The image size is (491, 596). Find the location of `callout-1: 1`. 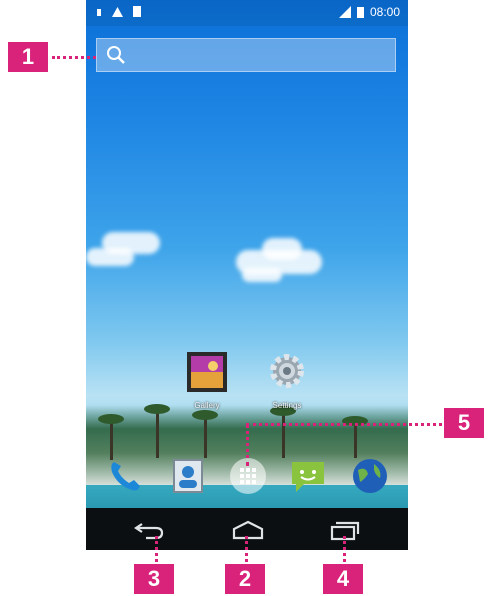

callout-1: 1 is located at coordinates (28, 57).